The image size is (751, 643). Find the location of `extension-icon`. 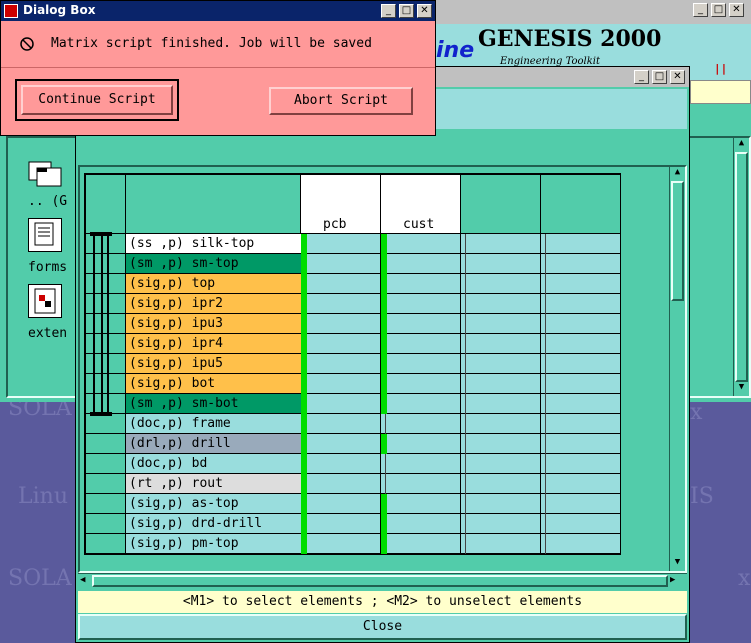

extension-icon is located at coordinates (45, 301).